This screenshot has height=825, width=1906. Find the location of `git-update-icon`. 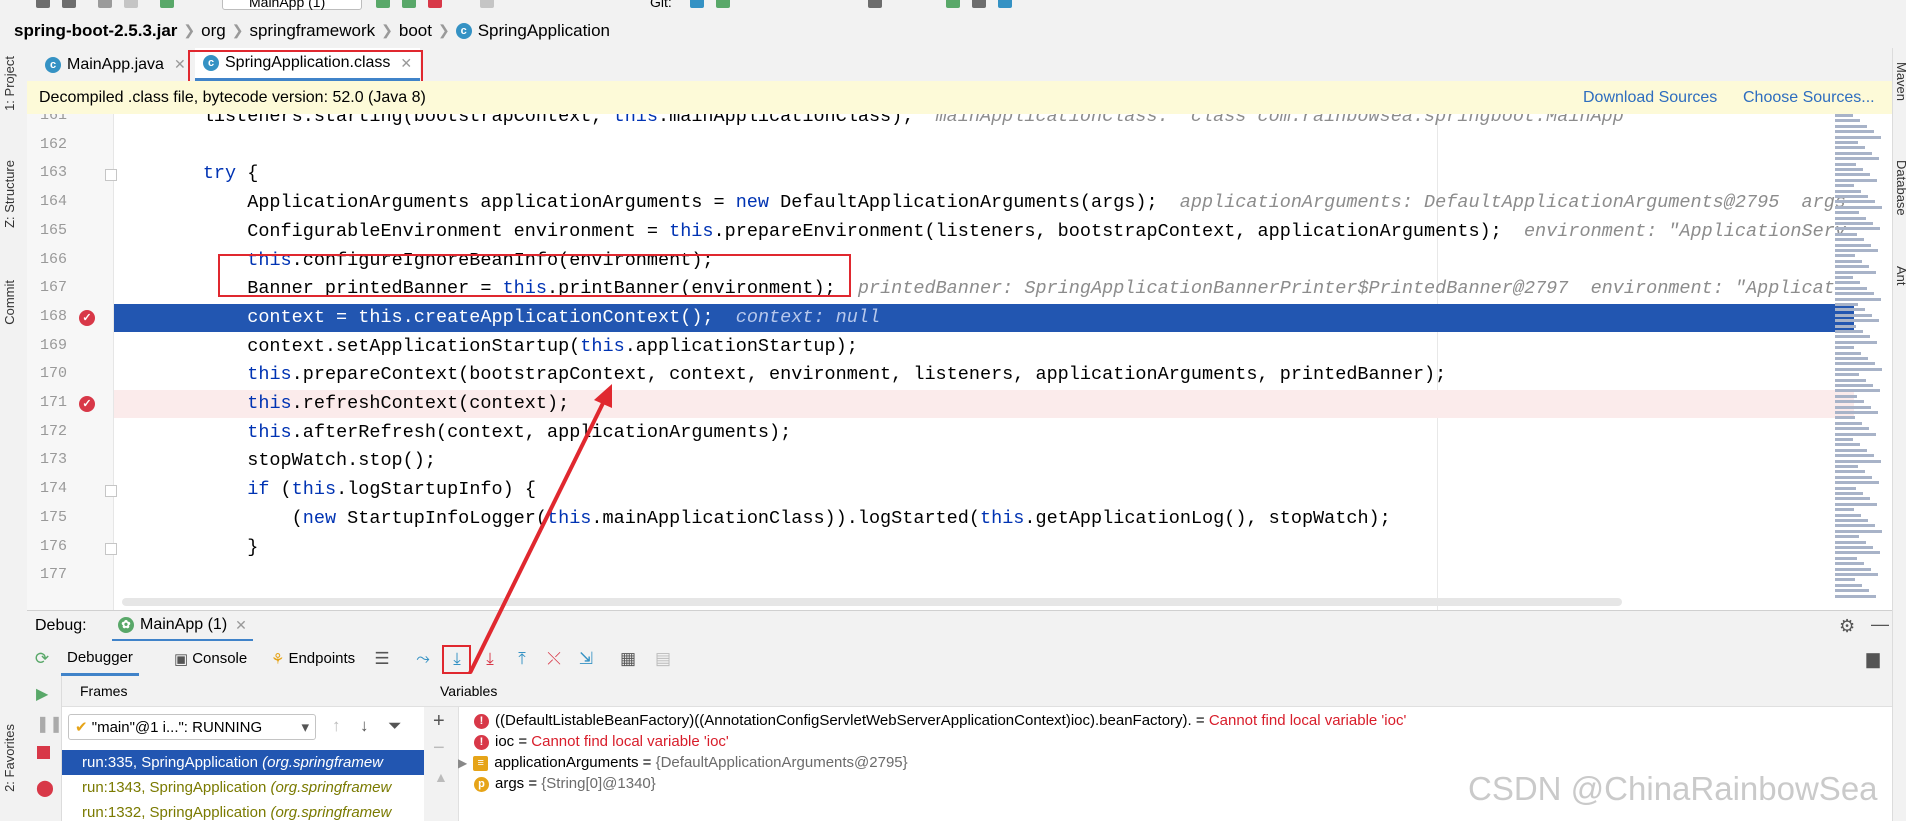

git-update-icon is located at coordinates (697, 4).